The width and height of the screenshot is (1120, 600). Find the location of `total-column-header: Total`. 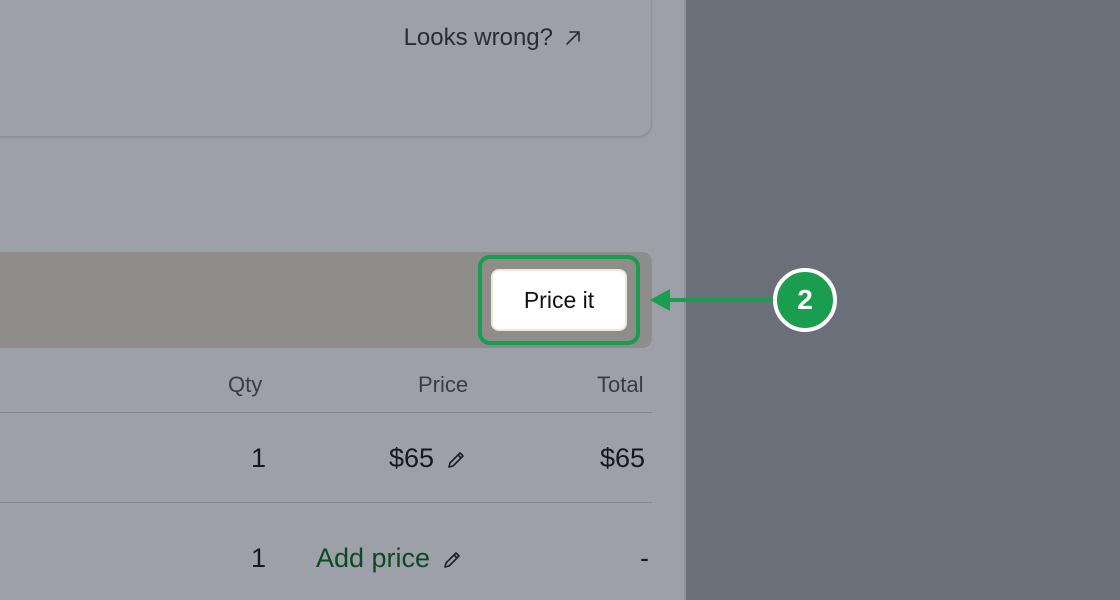

total-column-header: Total is located at coordinates (620, 384).